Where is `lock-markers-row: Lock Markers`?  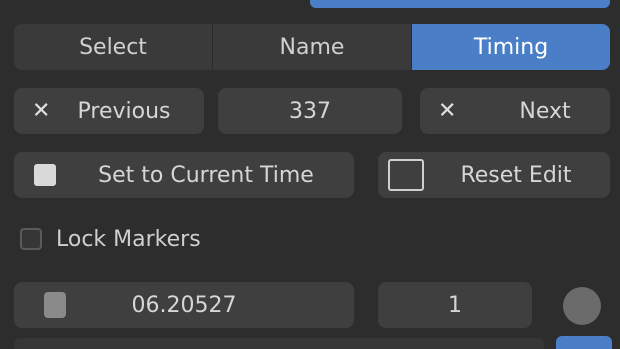
lock-markers-row: Lock Markers is located at coordinates (110, 239).